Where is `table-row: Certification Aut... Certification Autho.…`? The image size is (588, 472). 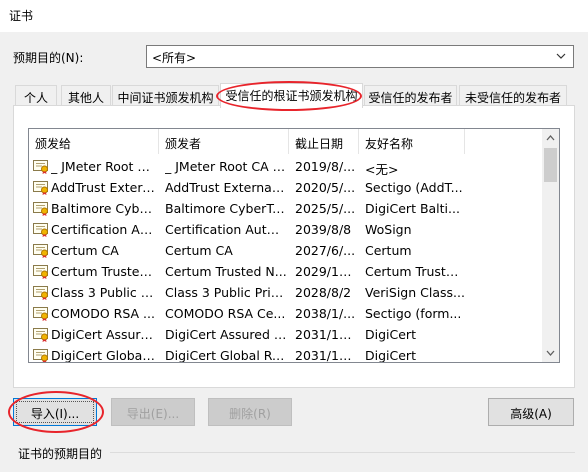 table-row: Certification Aut... Certification Autho.… is located at coordinates (286, 229).